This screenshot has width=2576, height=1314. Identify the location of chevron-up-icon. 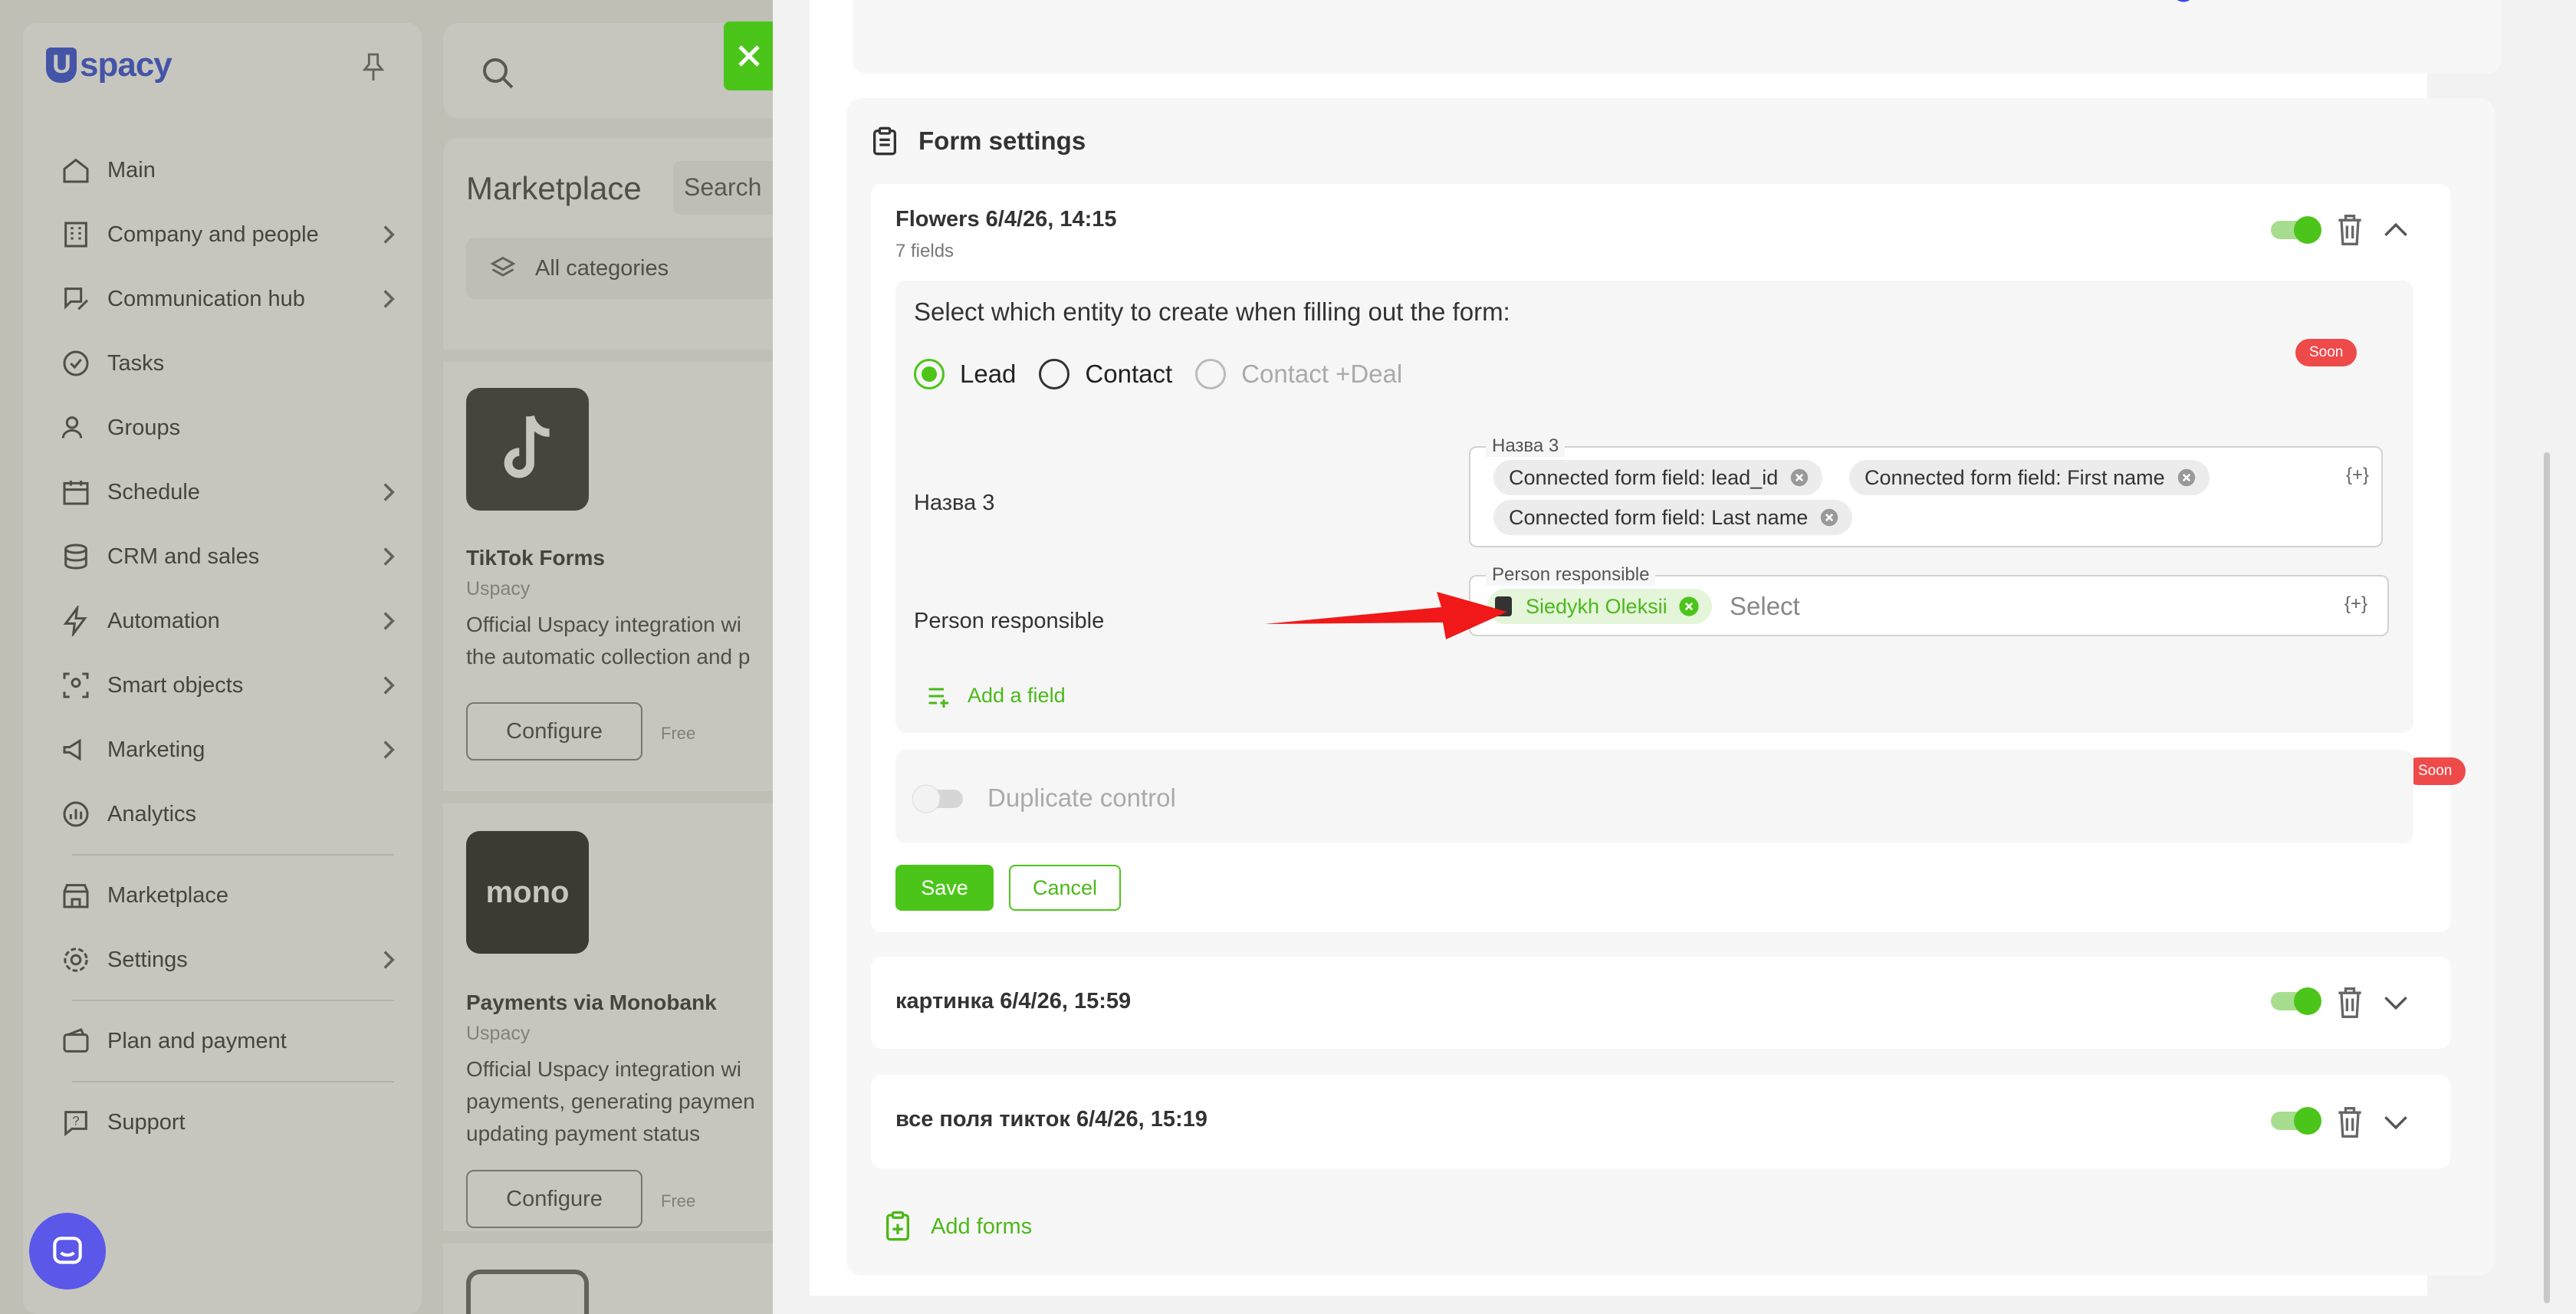
(2396, 230).